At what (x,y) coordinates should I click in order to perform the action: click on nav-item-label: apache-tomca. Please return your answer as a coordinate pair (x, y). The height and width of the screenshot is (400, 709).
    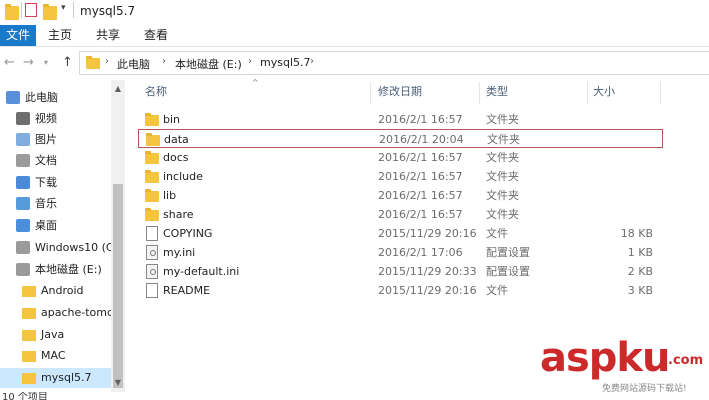
    Looking at the image, I should click on (76, 312).